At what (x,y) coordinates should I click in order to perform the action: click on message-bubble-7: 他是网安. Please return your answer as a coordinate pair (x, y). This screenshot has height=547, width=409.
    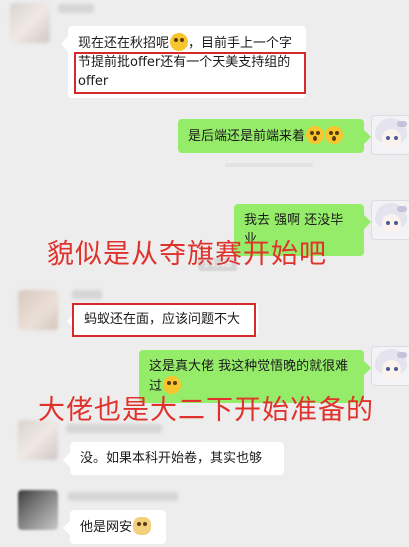
    Looking at the image, I should click on (118, 527).